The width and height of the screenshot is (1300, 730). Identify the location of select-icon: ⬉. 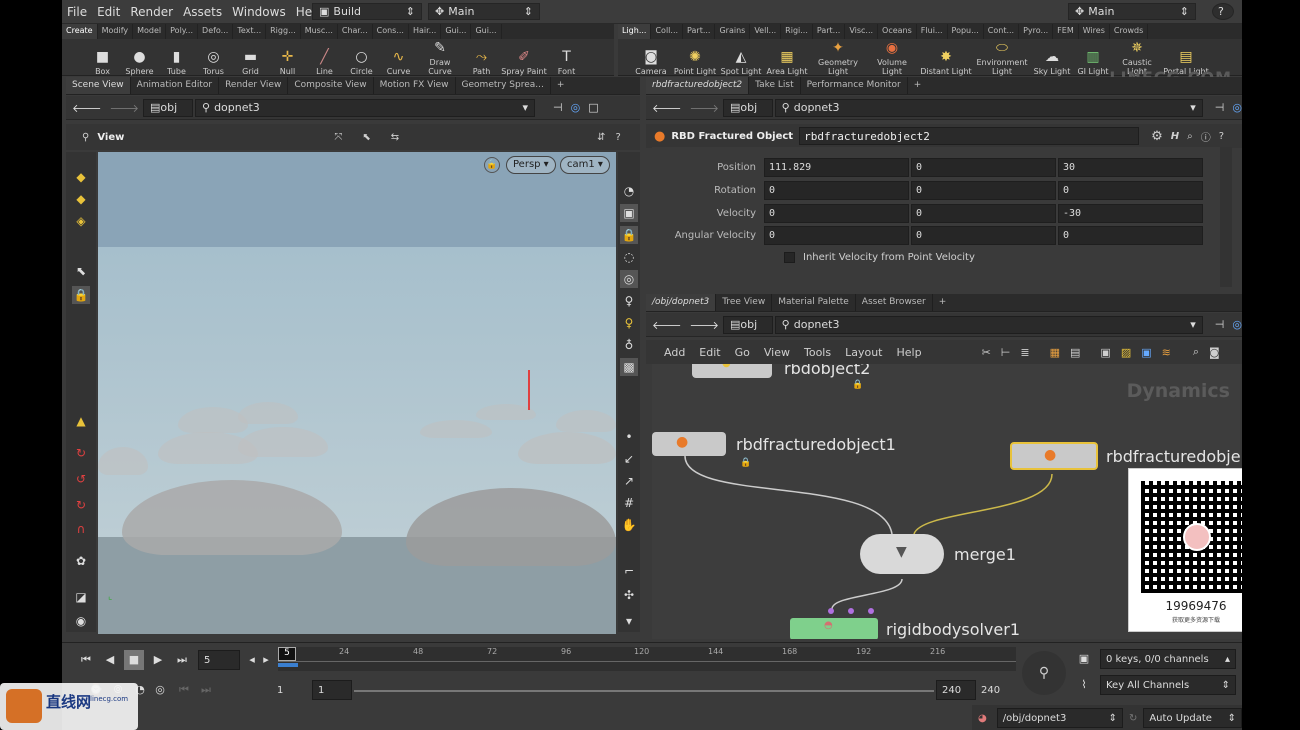
(81, 271).